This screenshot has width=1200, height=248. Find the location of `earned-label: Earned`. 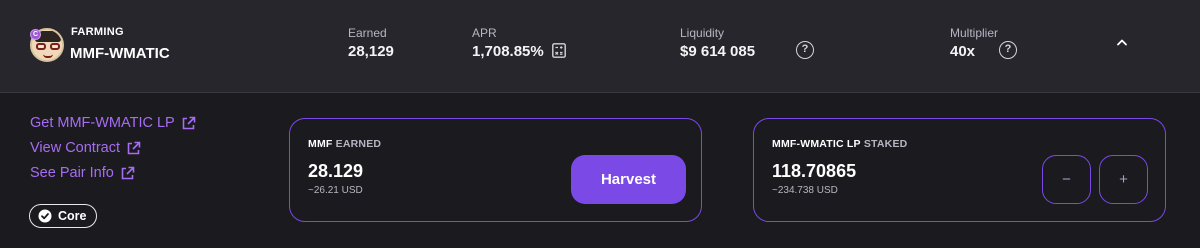

earned-label: Earned is located at coordinates (367, 33).